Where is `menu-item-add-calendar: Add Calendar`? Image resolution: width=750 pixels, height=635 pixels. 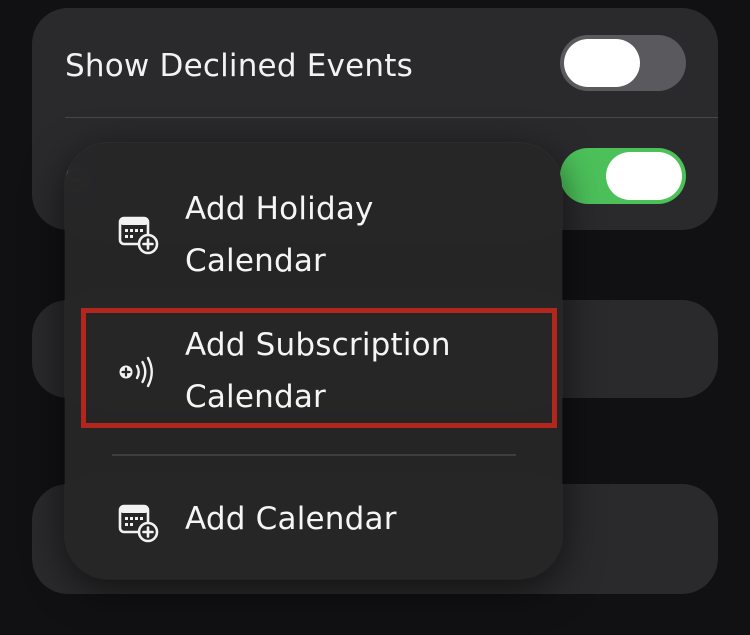
menu-item-add-calendar: Add Calendar is located at coordinates (313, 519).